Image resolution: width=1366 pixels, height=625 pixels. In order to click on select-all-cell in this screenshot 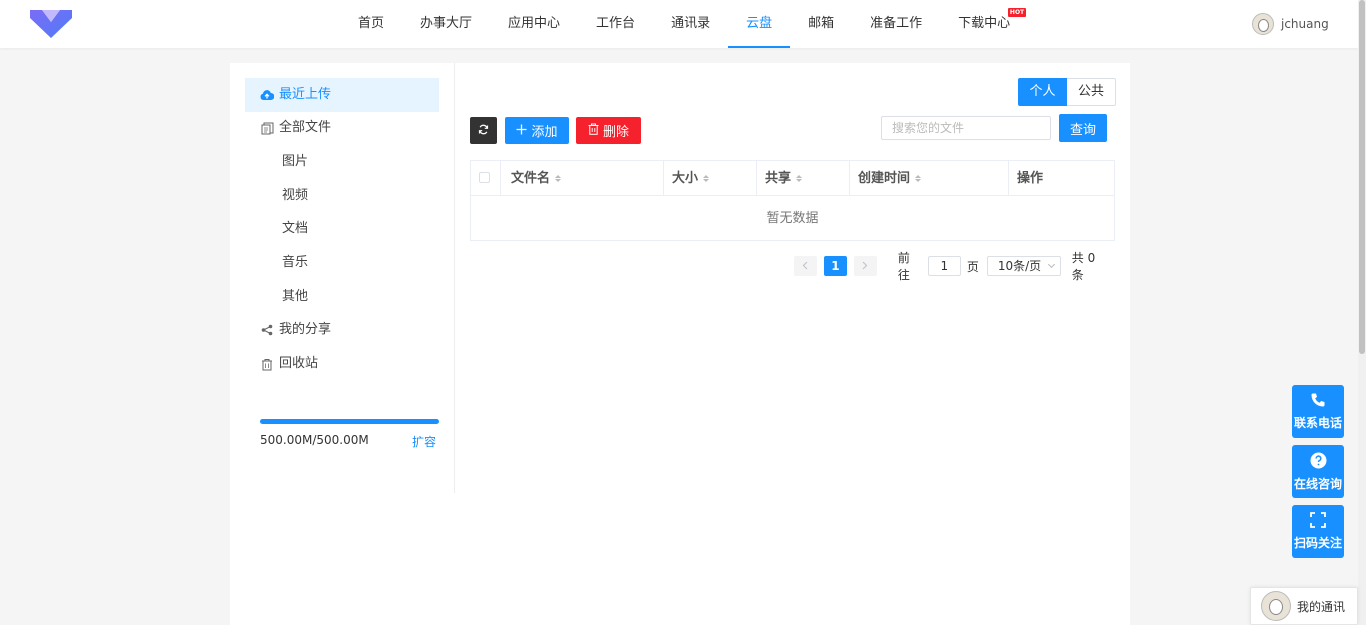, I will do `click(486, 178)`.